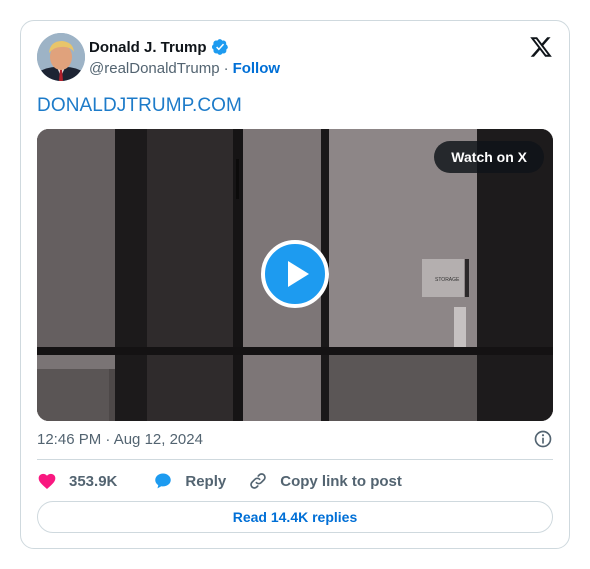 The height and width of the screenshot is (569, 590). I want to click on like-button: 353.9K, so click(77, 481).